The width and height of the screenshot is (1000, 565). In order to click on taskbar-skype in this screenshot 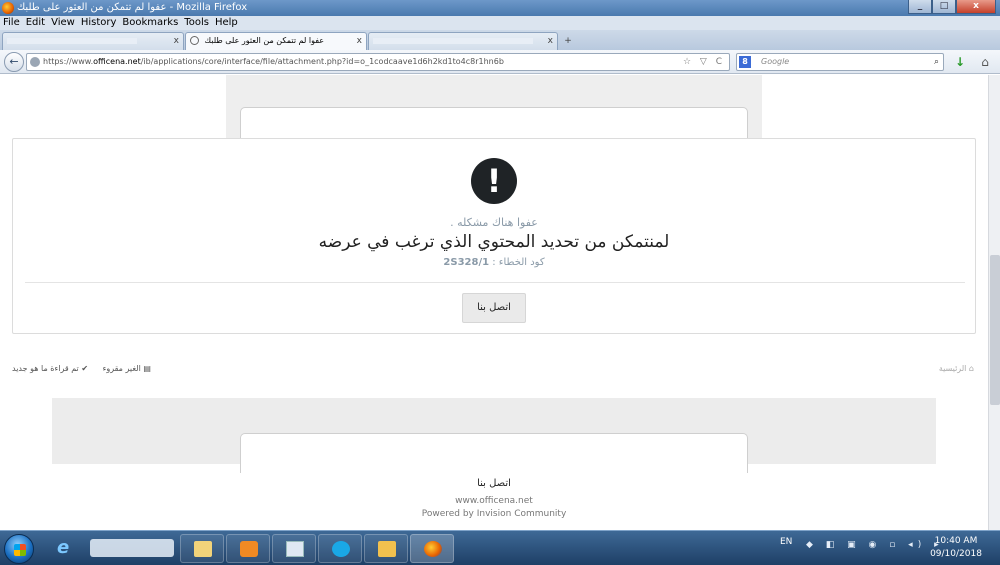, I will do `click(340, 548)`.